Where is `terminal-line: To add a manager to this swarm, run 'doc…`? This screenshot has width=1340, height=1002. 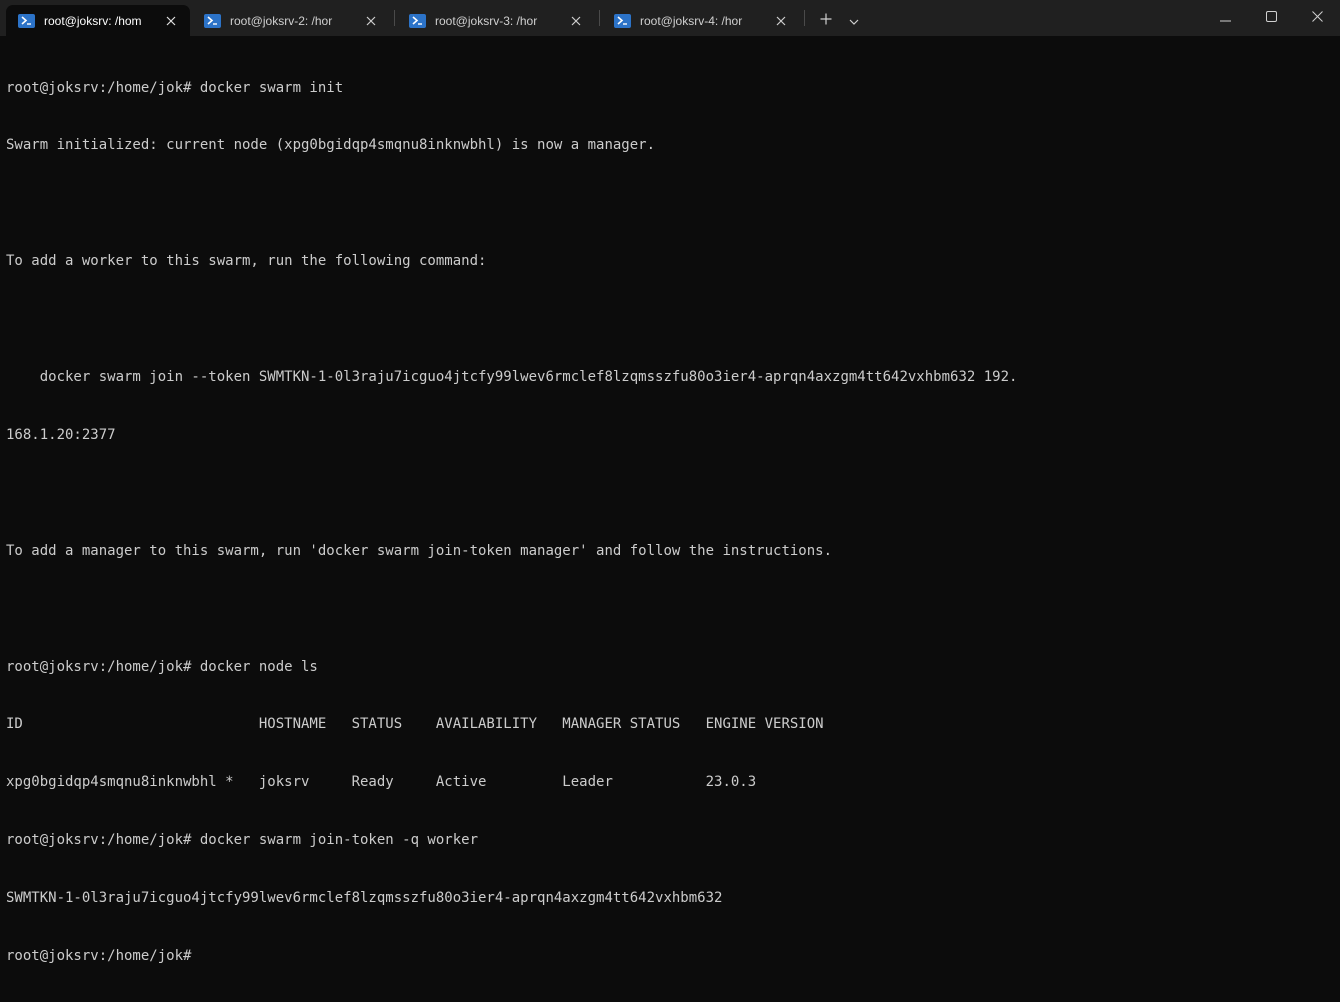
terminal-line: To add a manager to this swarm, run 'doc… is located at coordinates (419, 550).